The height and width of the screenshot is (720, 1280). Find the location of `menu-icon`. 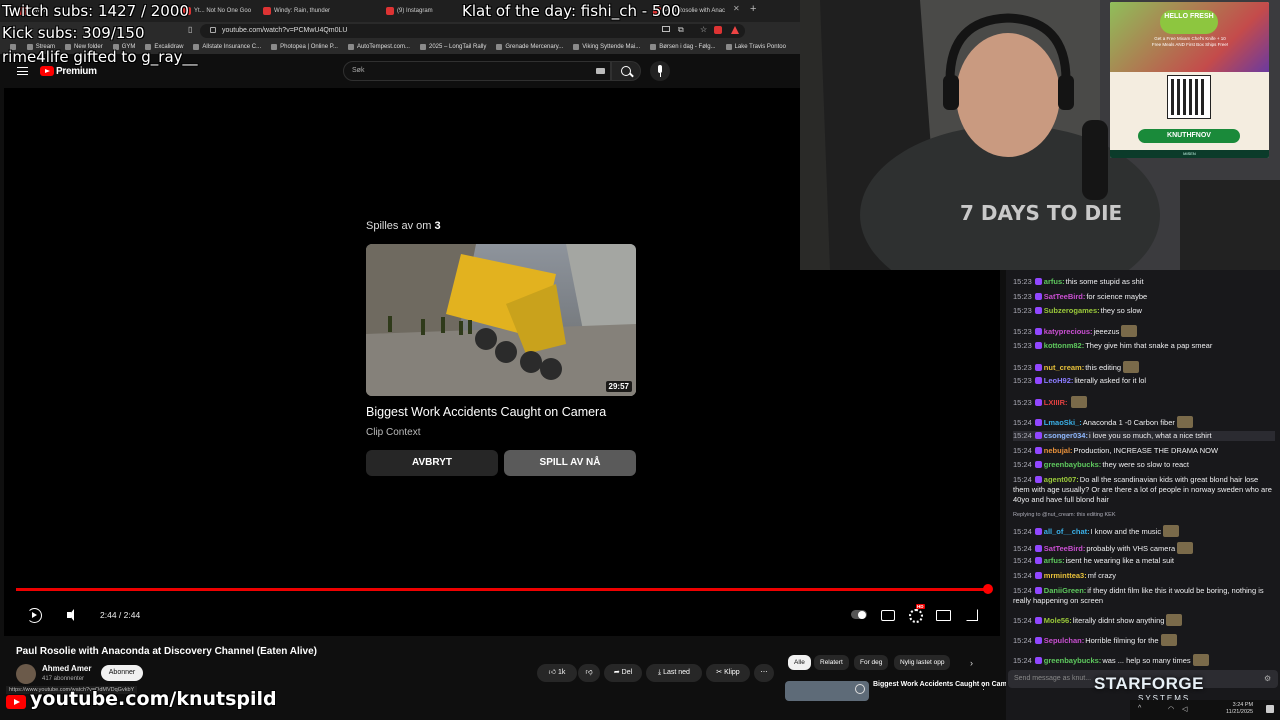

menu-icon is located at coordinates (22, 71).